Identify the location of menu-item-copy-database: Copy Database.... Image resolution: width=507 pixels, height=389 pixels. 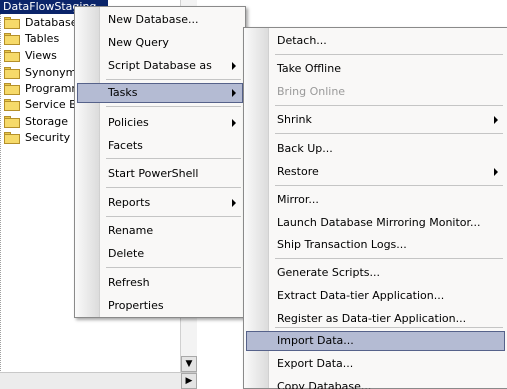
(375, 383).